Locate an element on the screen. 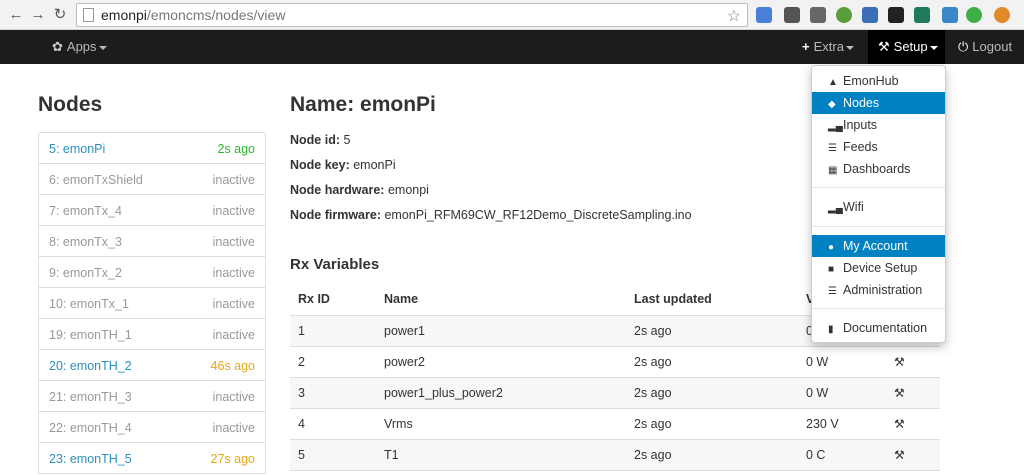  menu-item-dashboards: ▦ Dashboards is located at coordinates (878, 169).